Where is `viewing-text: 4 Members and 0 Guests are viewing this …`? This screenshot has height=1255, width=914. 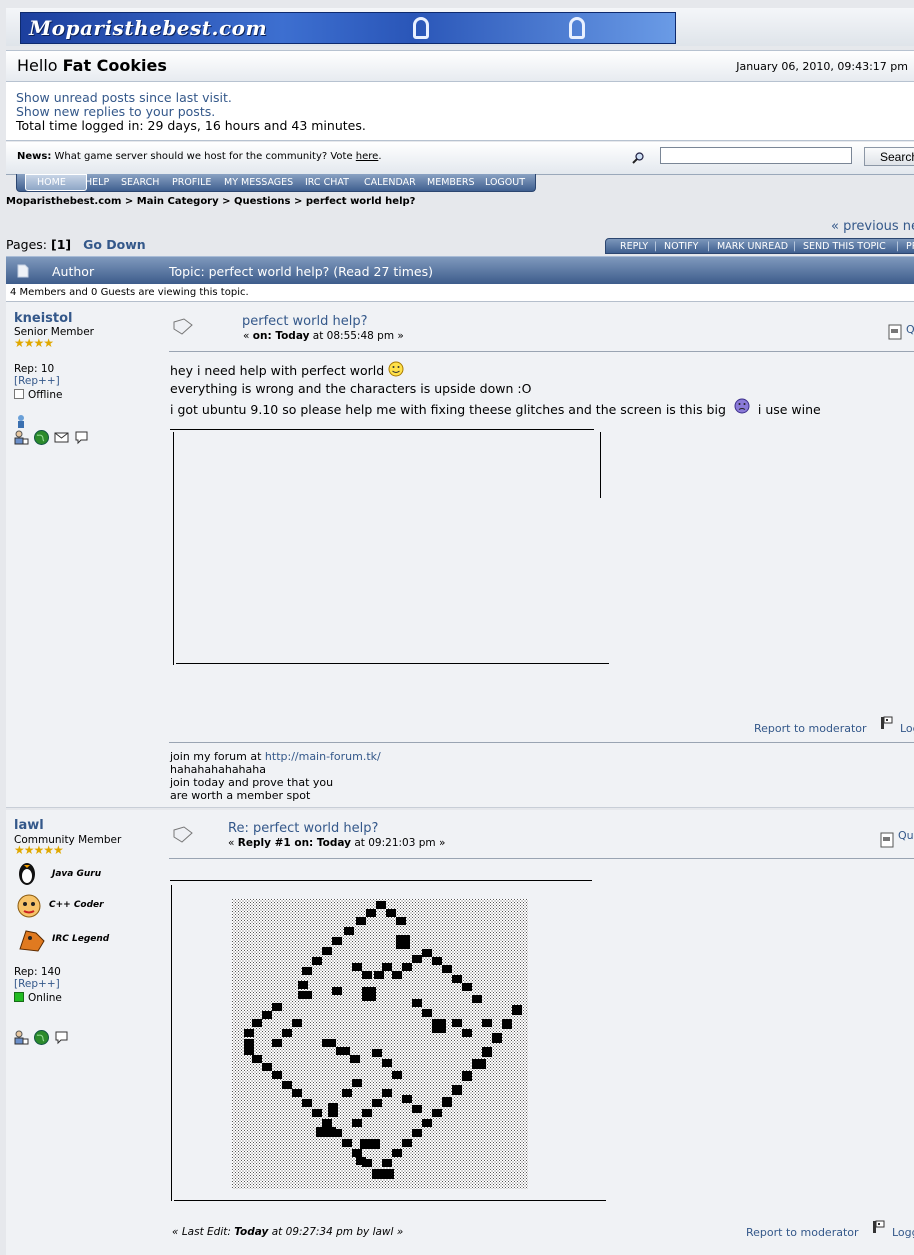 viewing-text: 4 Members and 0 Guests are viewing this … is located at coordinates (129, 292).